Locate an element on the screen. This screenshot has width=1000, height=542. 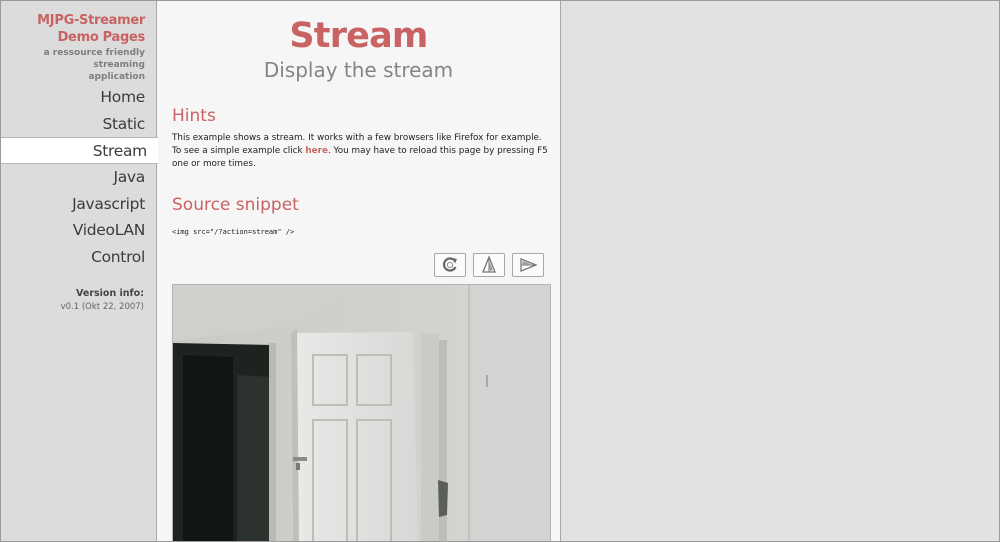
flip-horizontal-icon is located at coordinates (529, 265).